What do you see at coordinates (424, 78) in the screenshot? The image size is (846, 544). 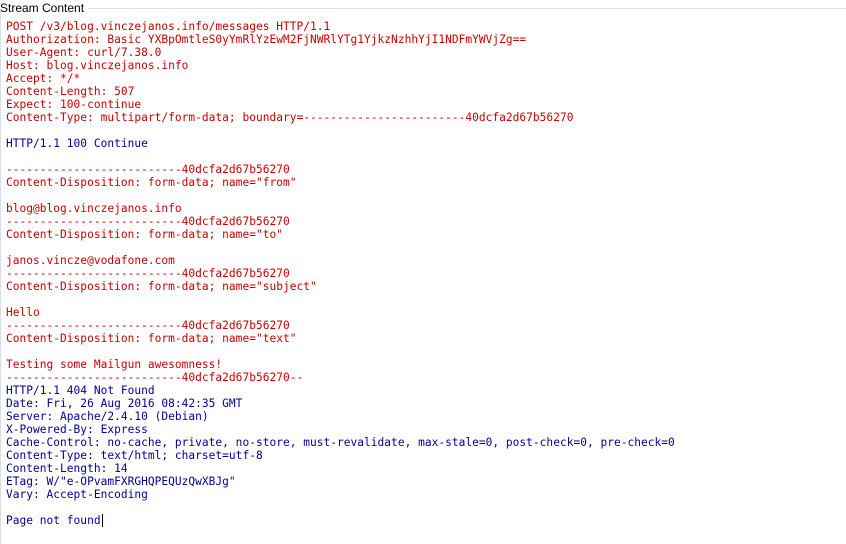 I see `client-stream-line: Accept: */*` at bounding box center [424, 78].